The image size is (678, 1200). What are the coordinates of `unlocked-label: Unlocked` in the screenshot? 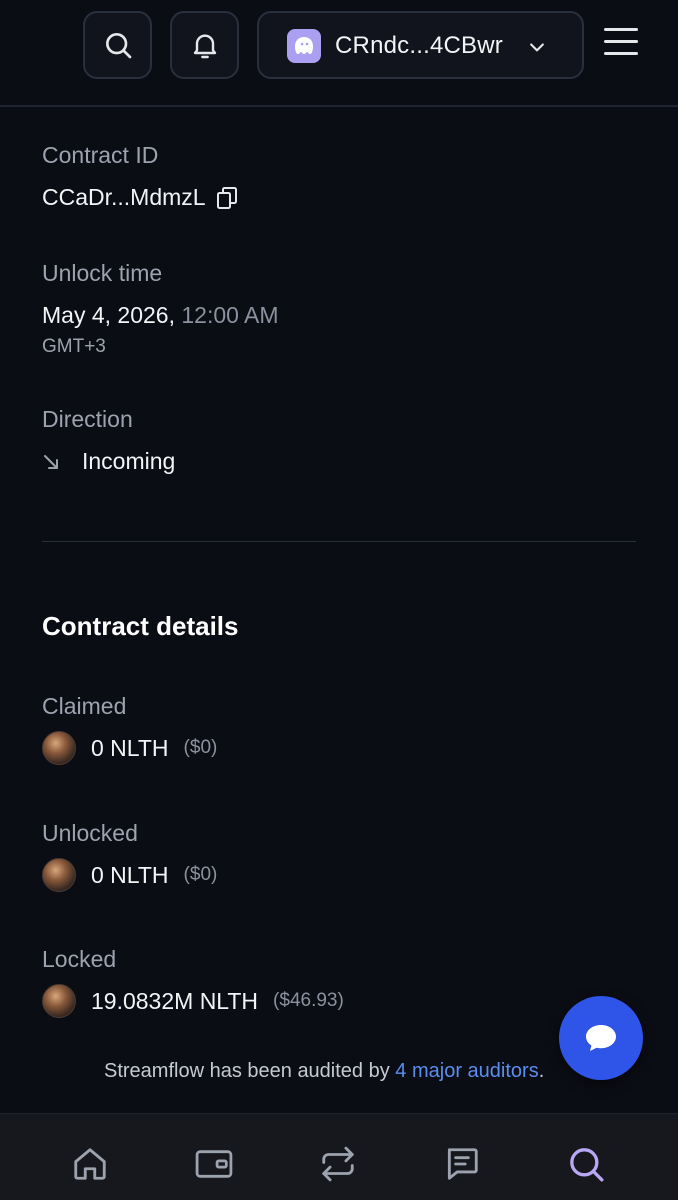 It's located at (90, 833).